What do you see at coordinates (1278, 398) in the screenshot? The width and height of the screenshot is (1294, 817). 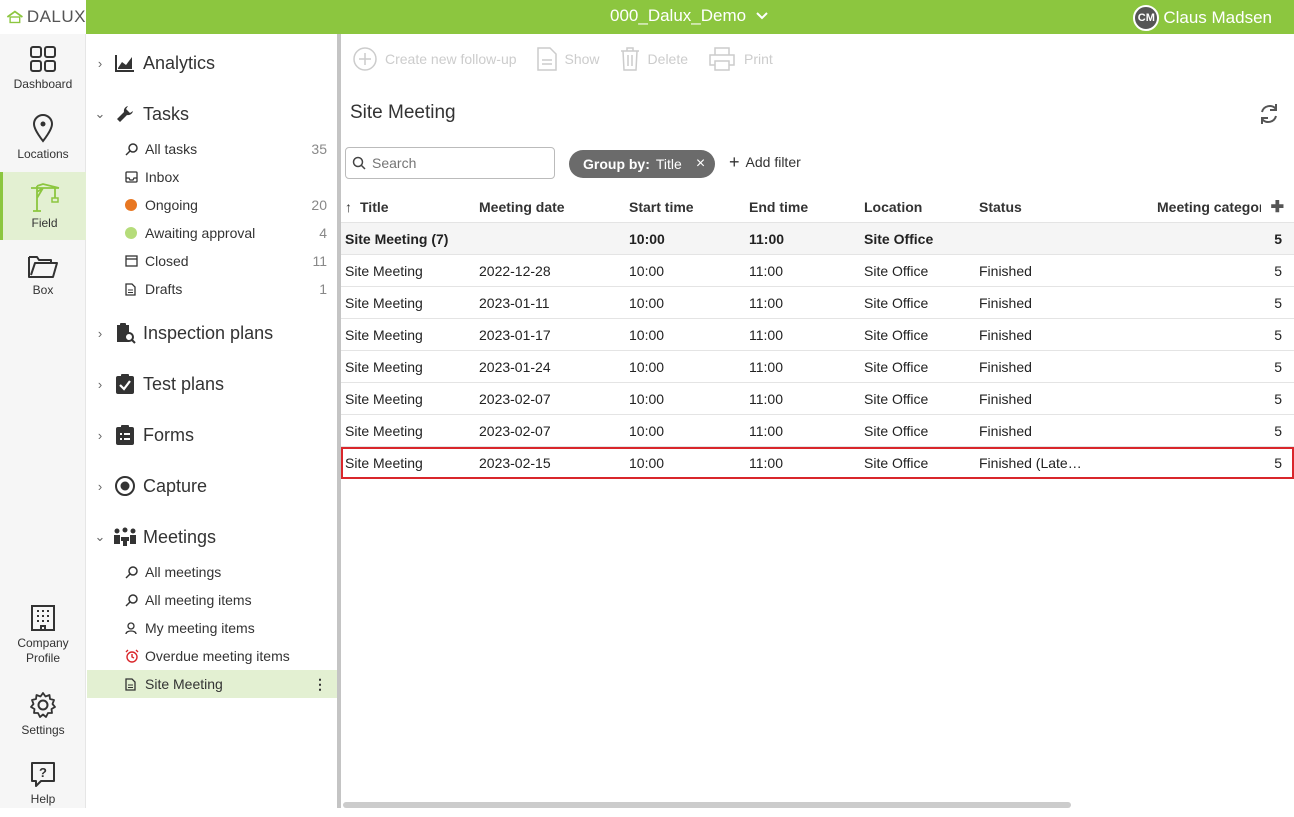 I see `cell-category: 5` at bounding box center [1278, 398].